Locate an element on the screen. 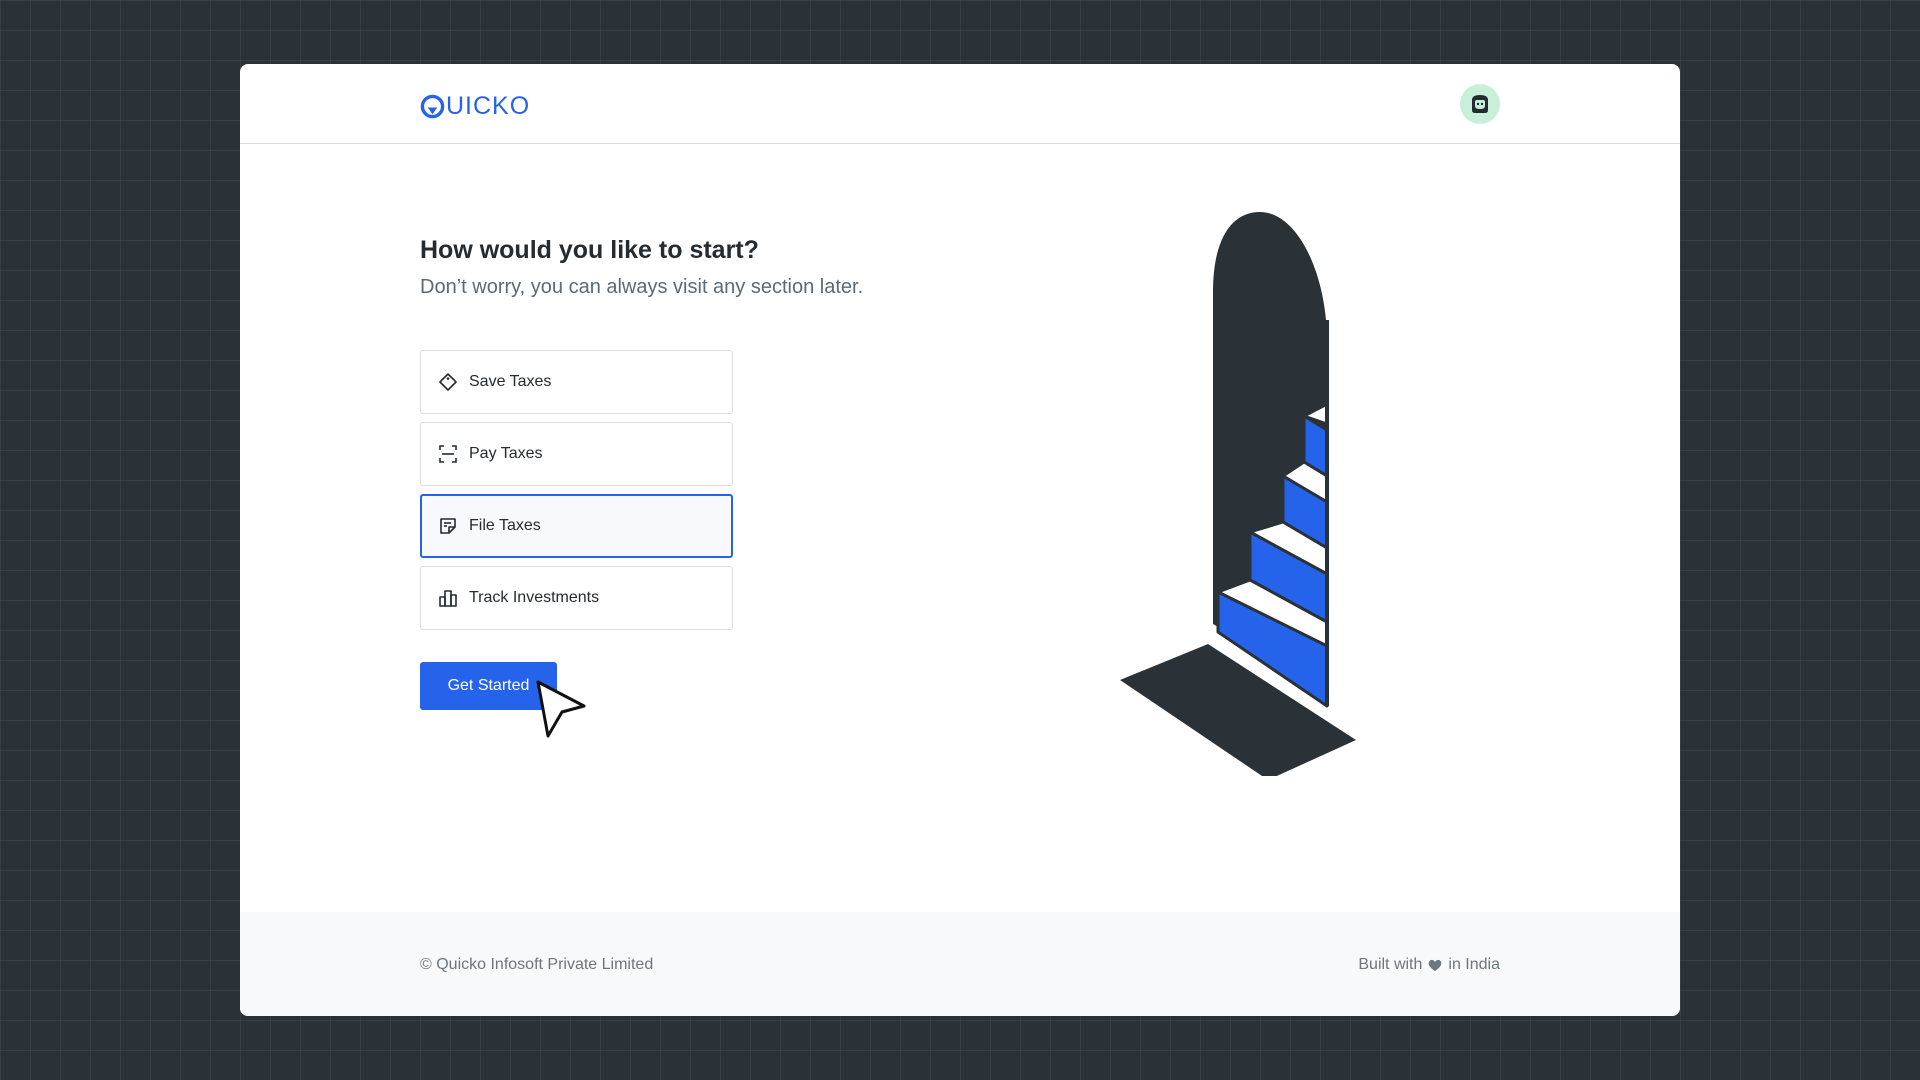 This screenshot has height=1080, width=1920. avatar is located at coordinates (1480, 104).